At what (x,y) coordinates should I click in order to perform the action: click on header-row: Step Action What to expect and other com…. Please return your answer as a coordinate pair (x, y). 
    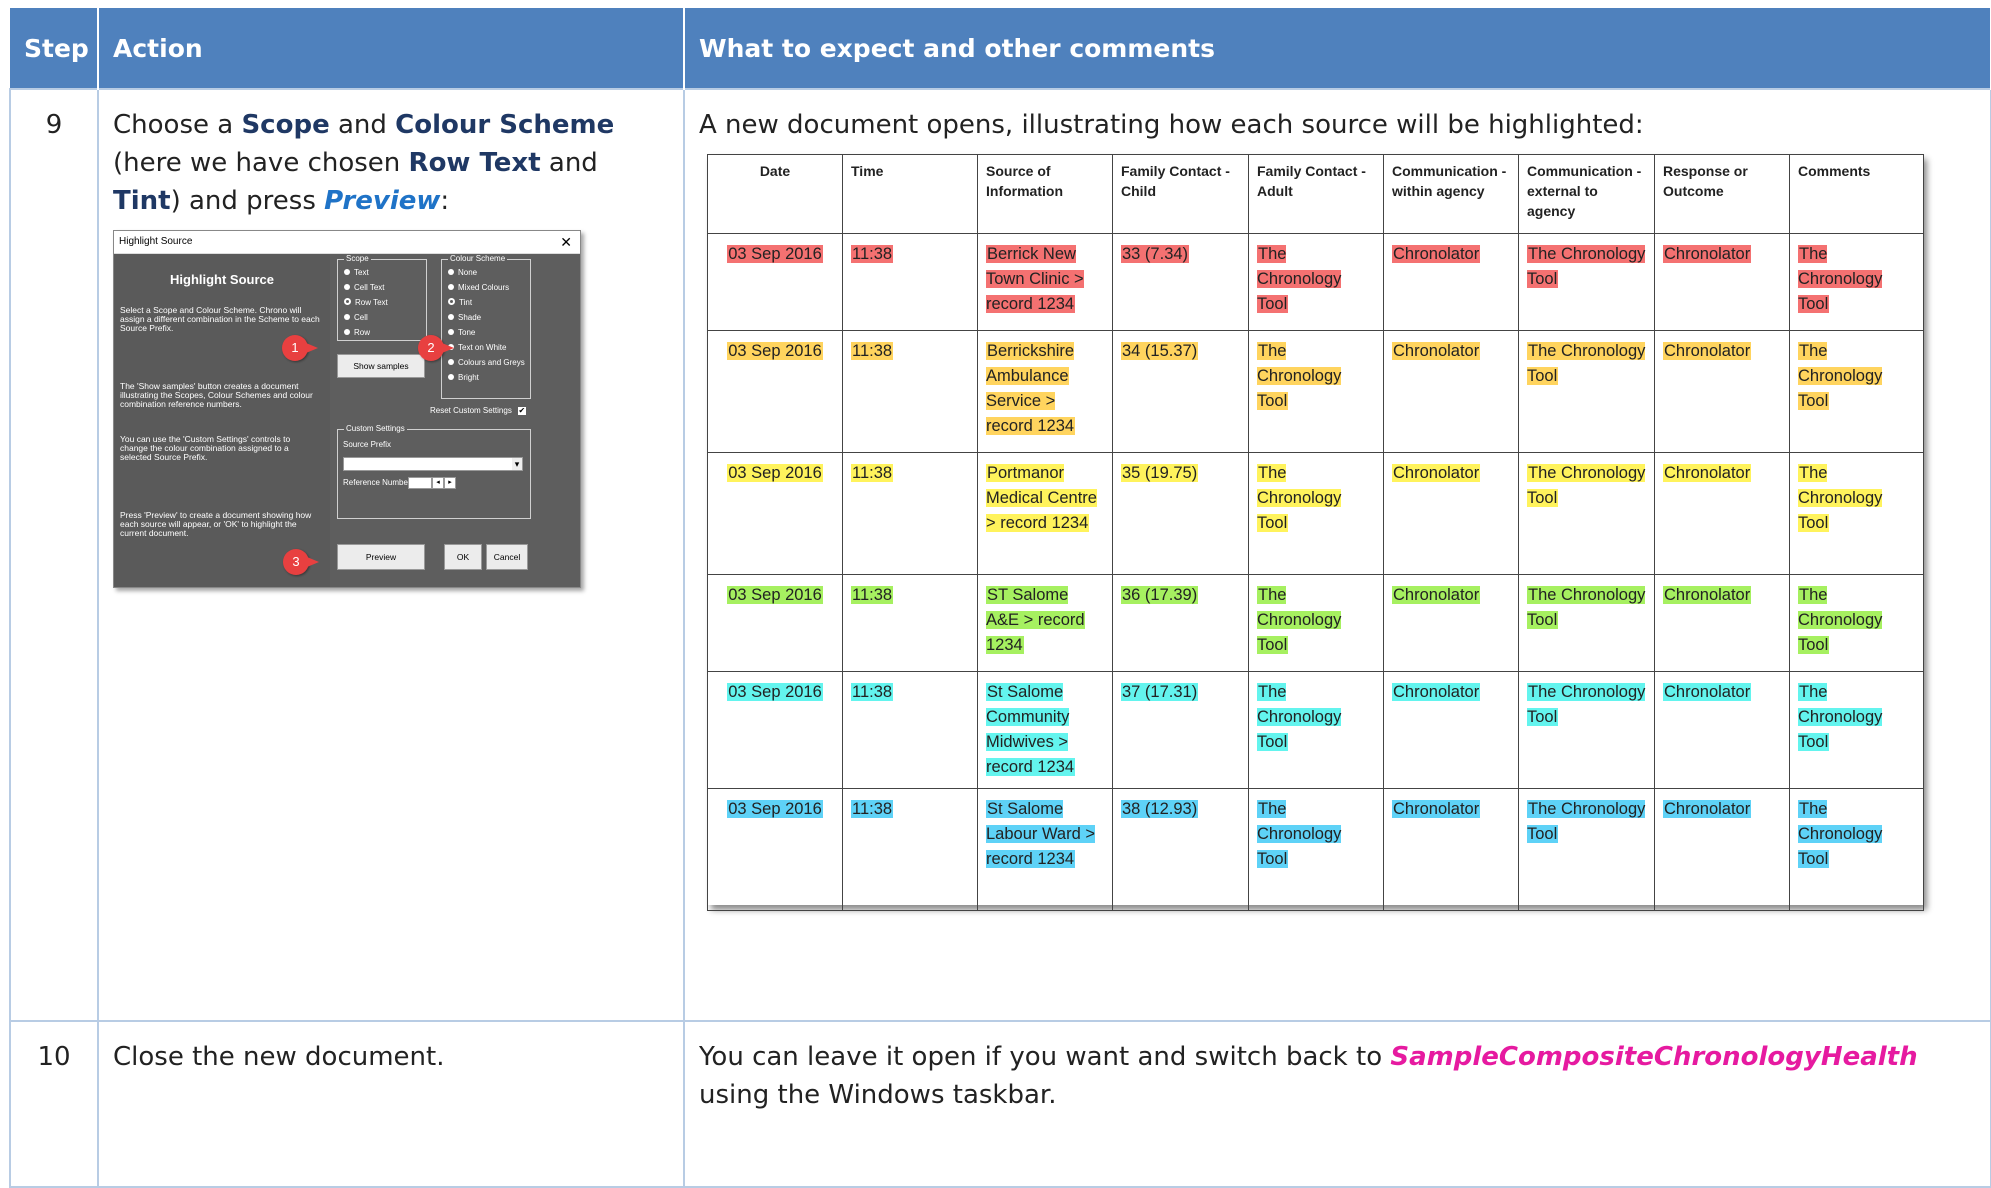
    Looking at the image, I should click on (1000, 48).